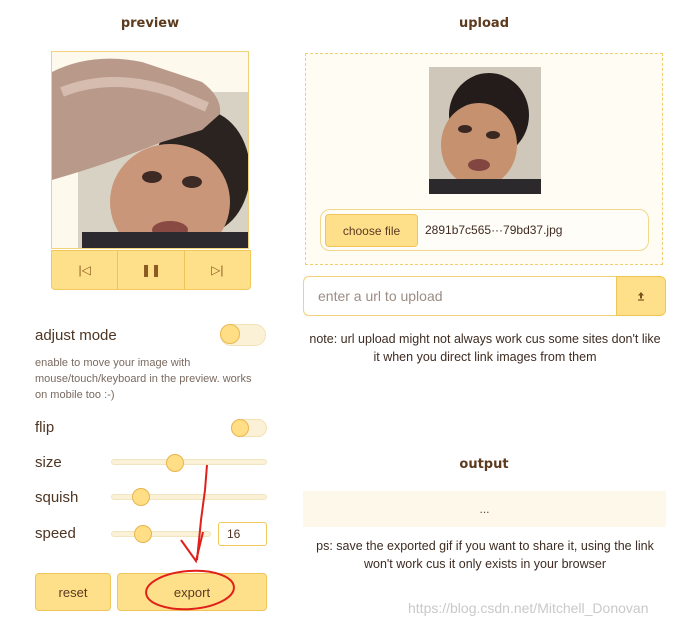 This screenshot has width=690, height=630. I want to click on preview-heading: preview, so click(150, 23).